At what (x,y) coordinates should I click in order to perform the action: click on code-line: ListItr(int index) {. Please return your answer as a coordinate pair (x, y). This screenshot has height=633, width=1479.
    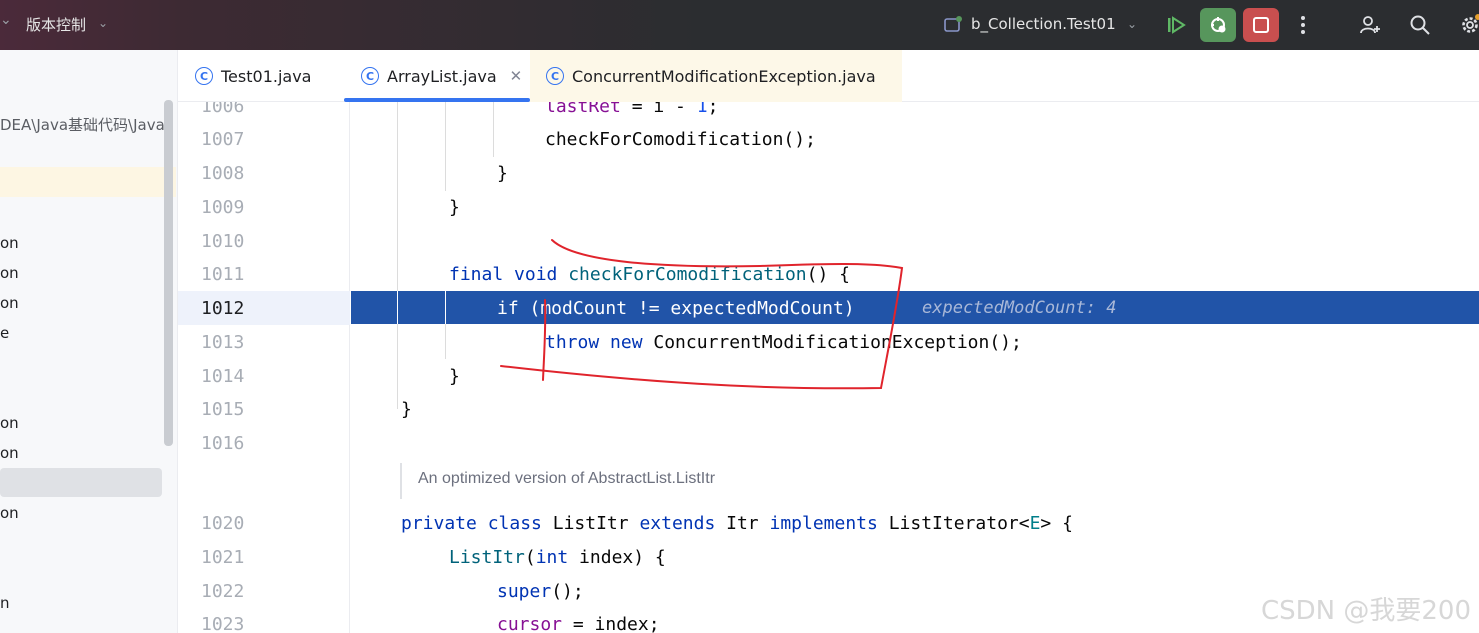
    Looking at the image, I should click on (557, 557).